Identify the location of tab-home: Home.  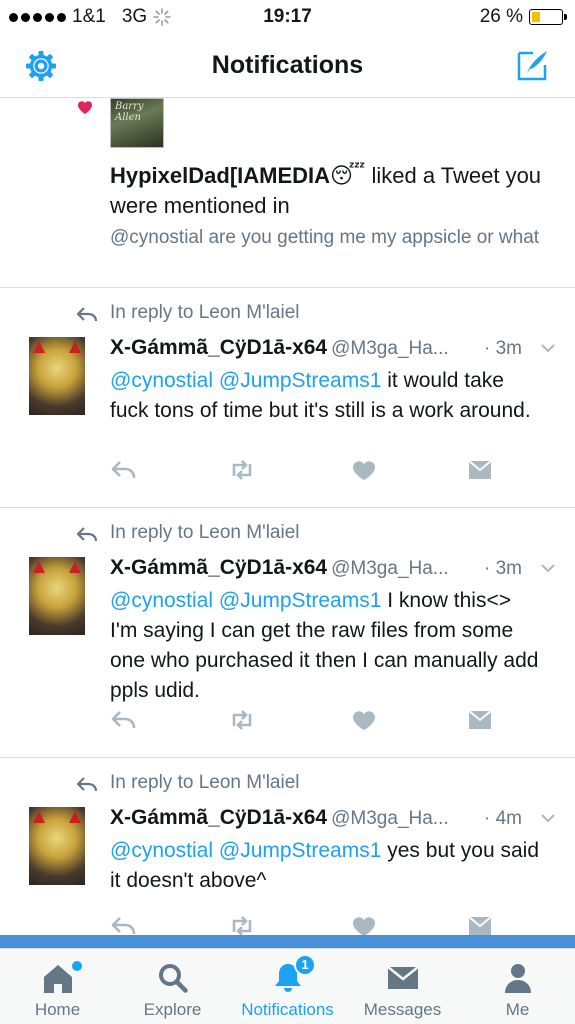
(57, 986).